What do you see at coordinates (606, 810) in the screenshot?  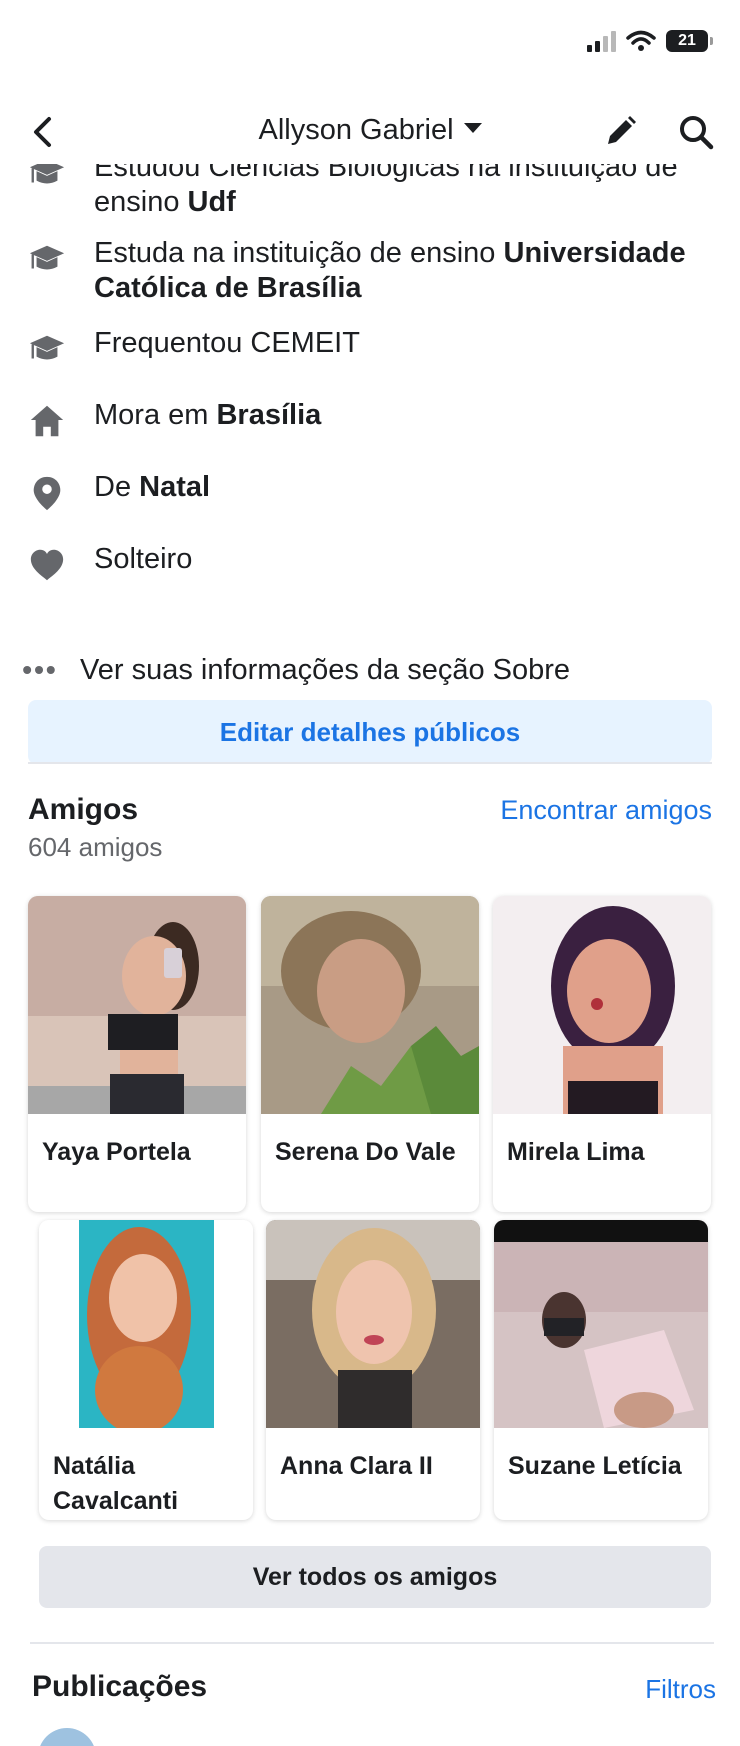 I see `find-friends-link: Encontrar amigos` at bounding box center [606, 810].